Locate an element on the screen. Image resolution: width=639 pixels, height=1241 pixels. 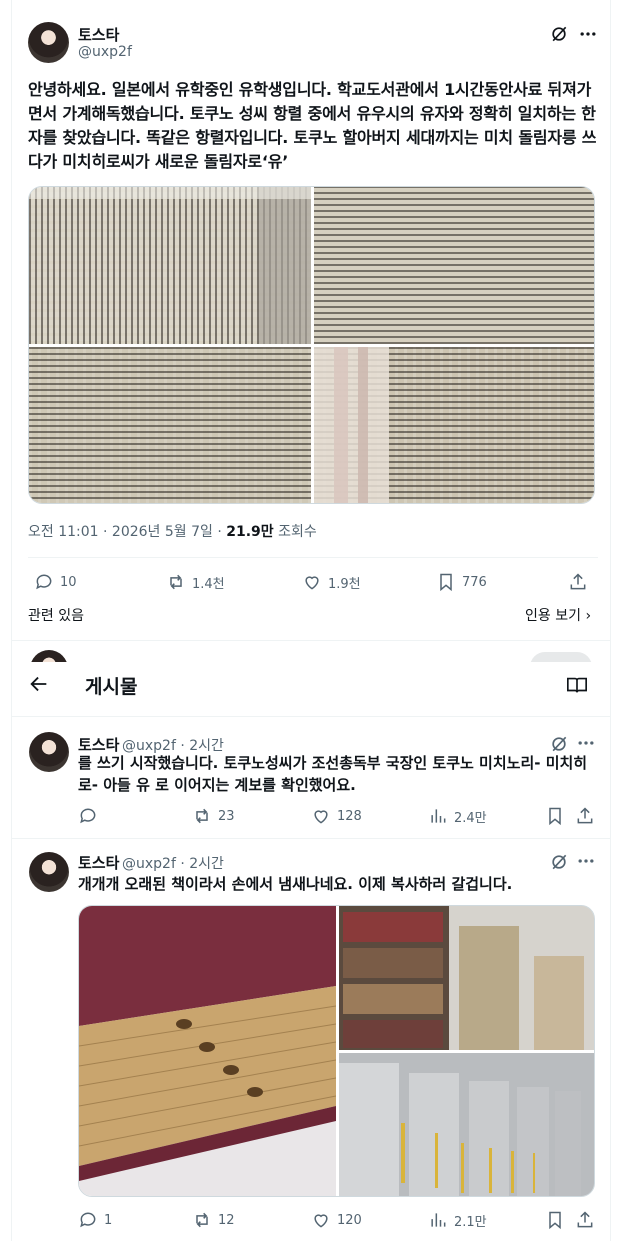
bookmark-button: 776 is located at coordinates (461, 582).